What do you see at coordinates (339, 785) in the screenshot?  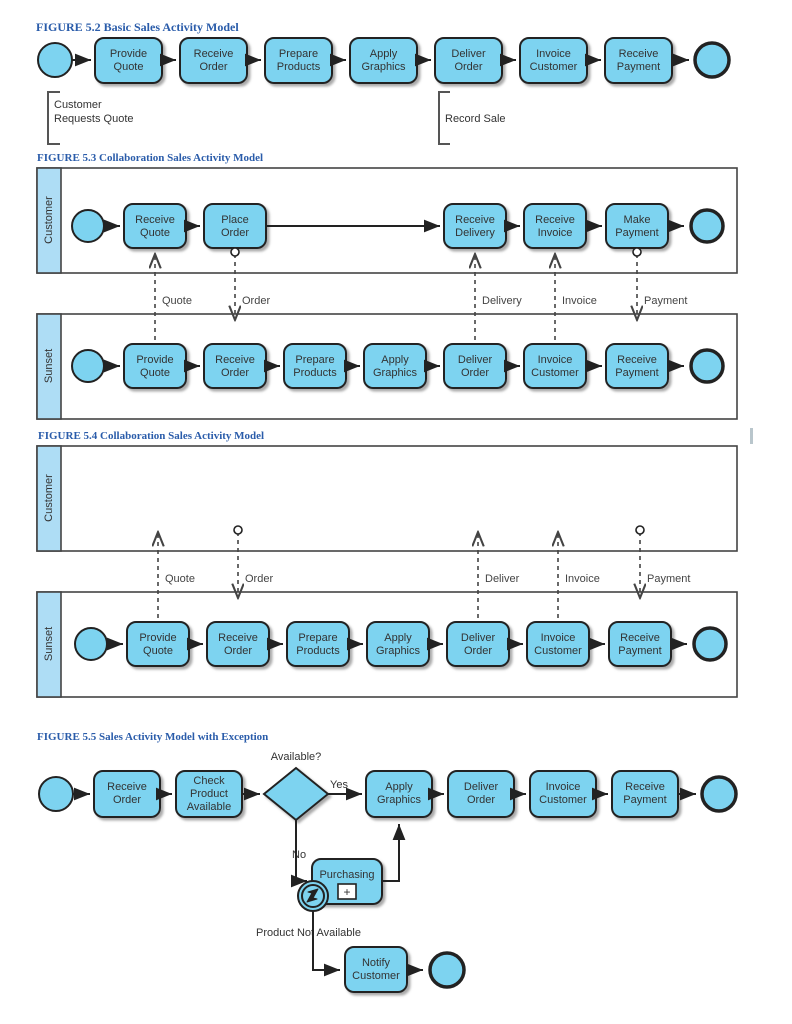 I see `gateway-yes-label: Yes` at bounding box center [339, 785].